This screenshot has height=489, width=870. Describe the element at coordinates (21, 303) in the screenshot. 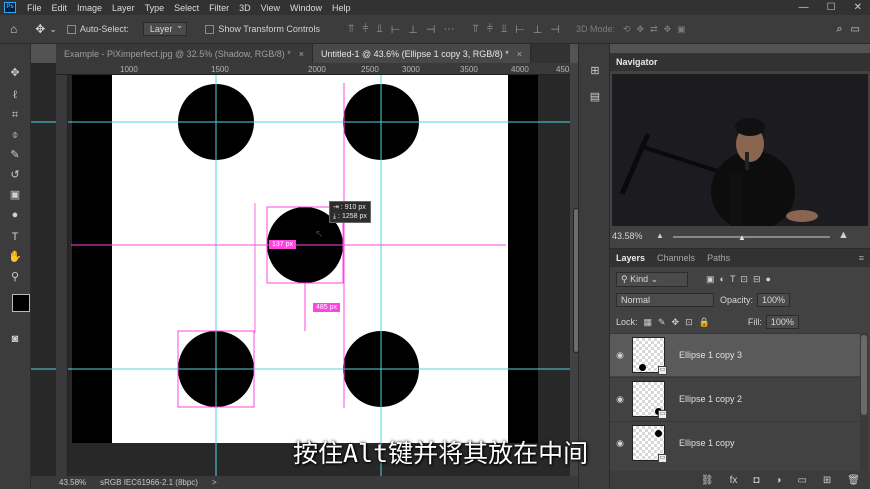

I see `foreground-color-swatch` at that location.